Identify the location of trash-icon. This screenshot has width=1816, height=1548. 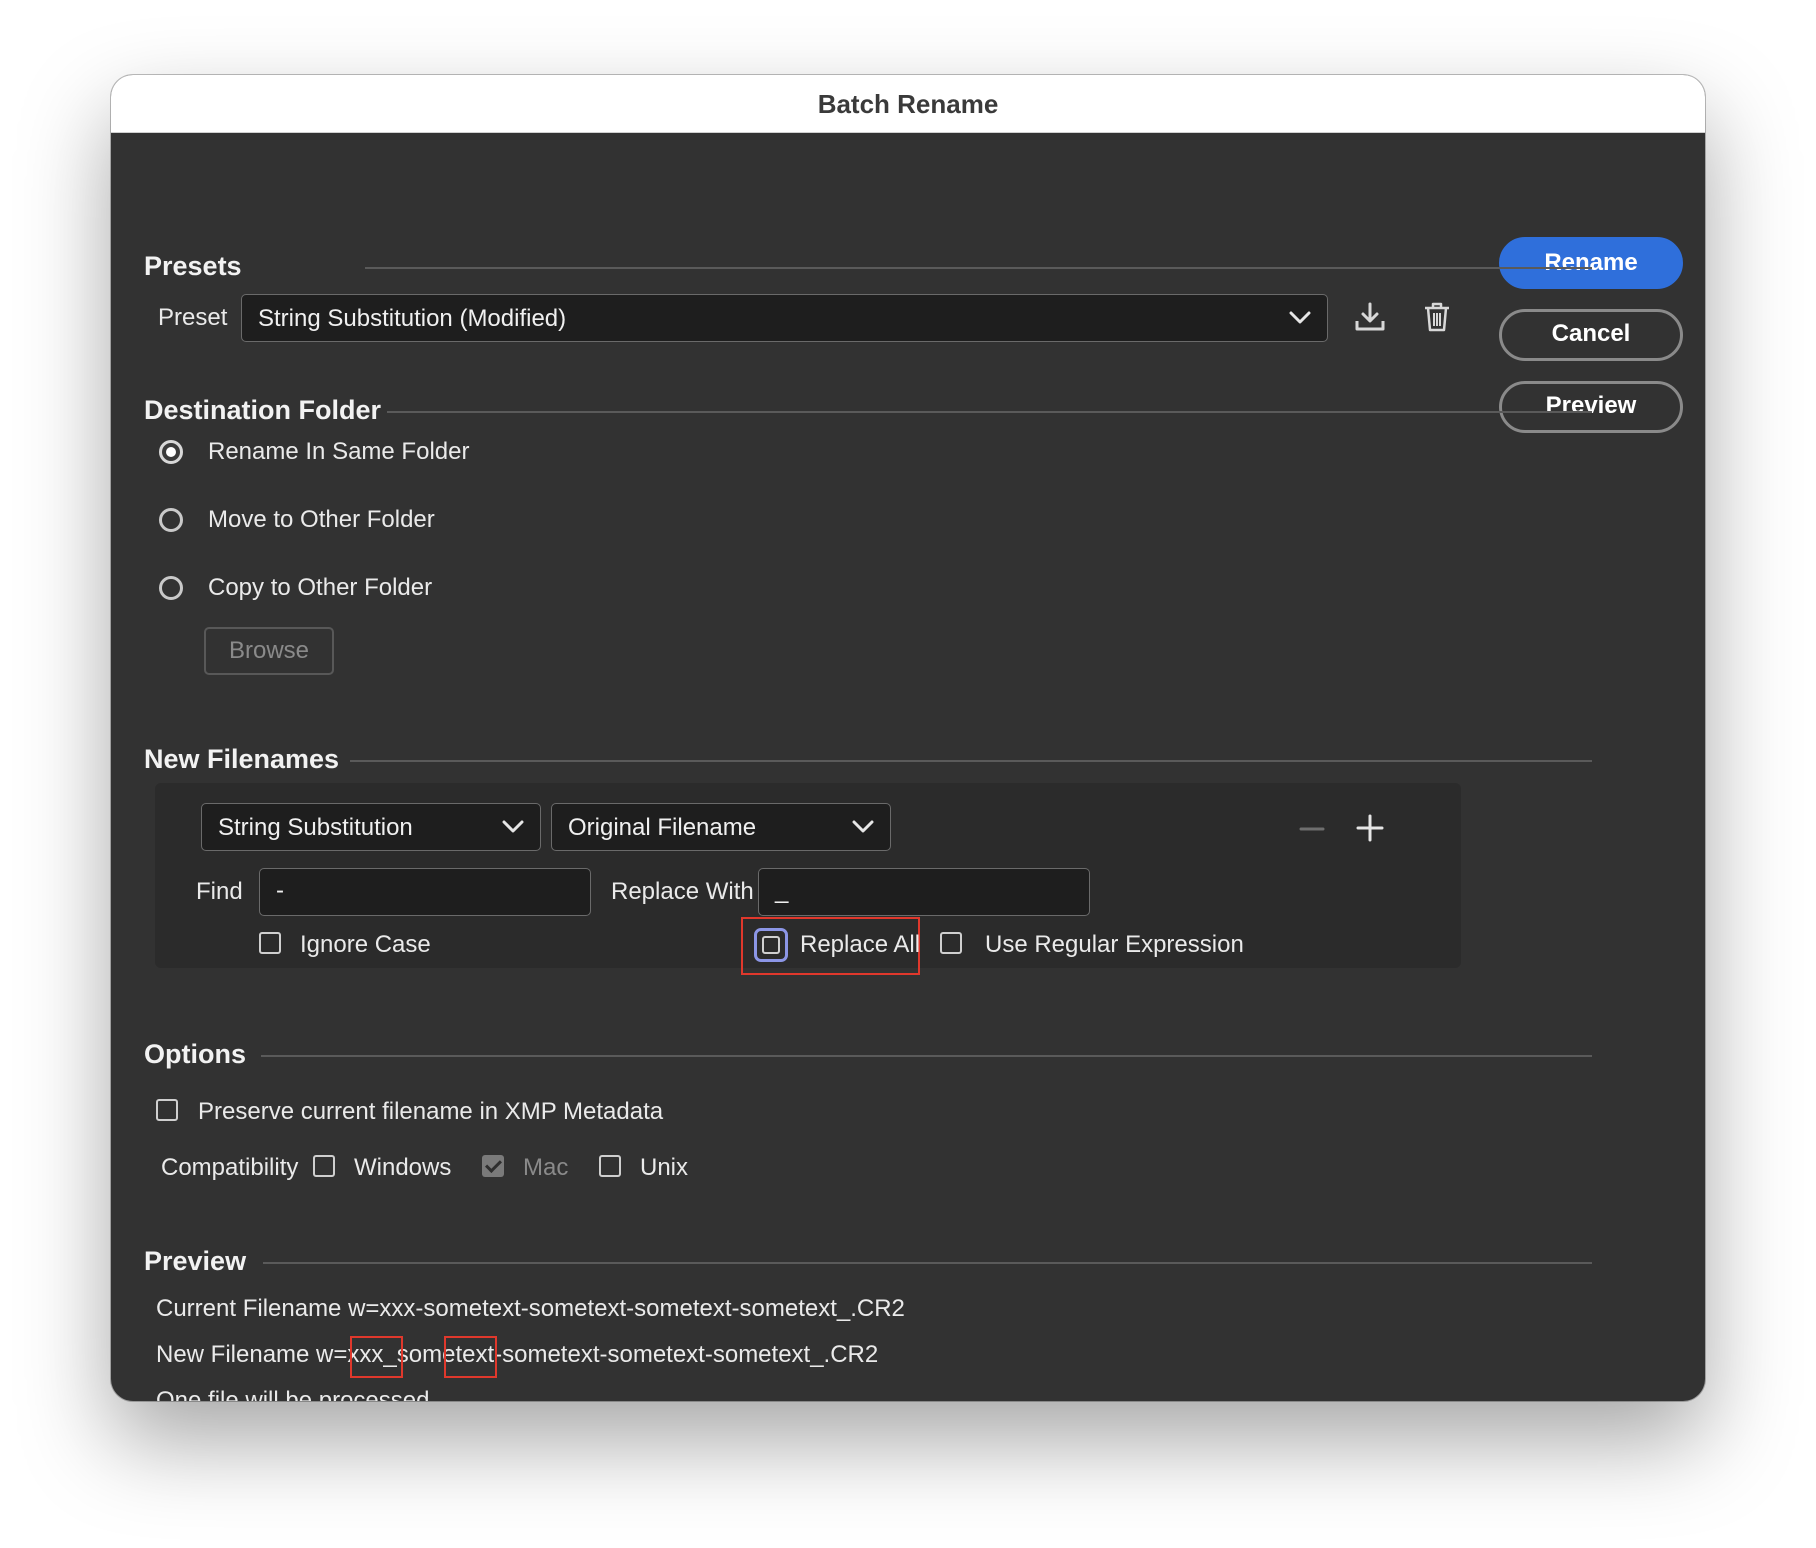
(1437, 317).